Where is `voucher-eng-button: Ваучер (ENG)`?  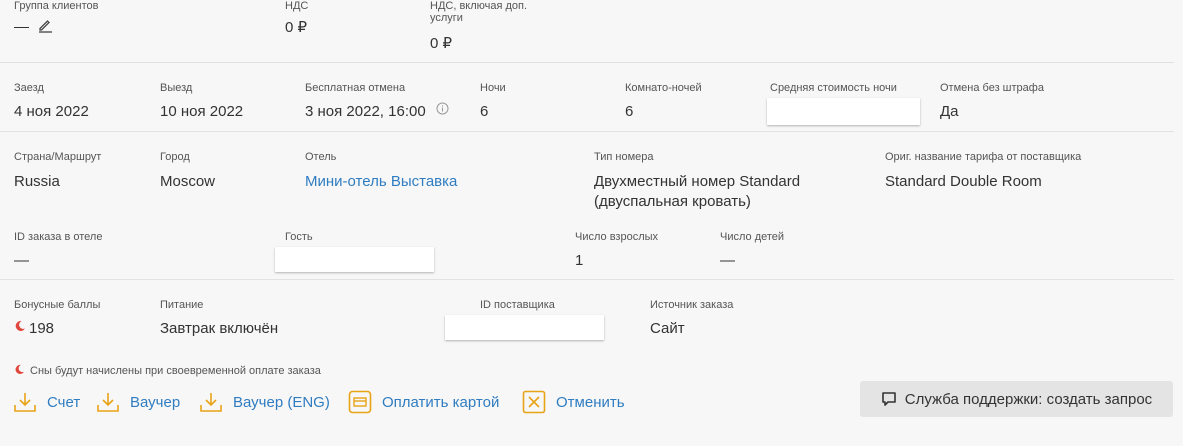 voucher-eng-button: Ваучер (ENG) is located at coordinates (264, 402).